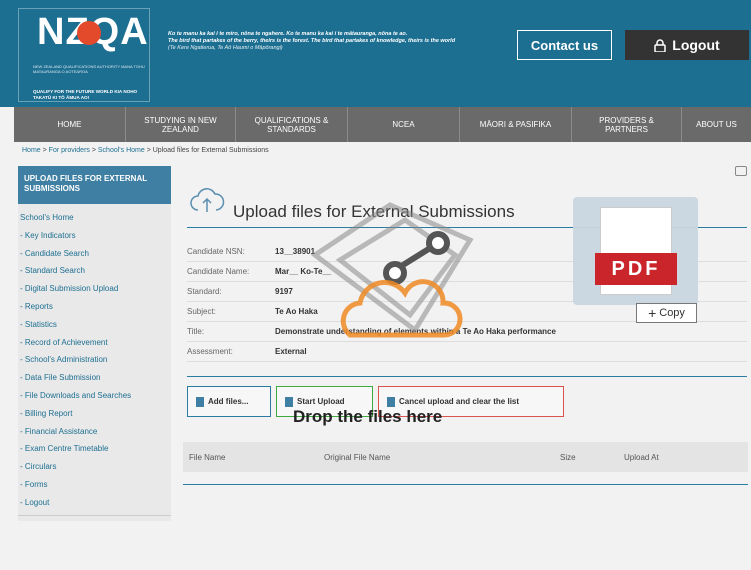 Image resolution: width=751 pixels, height=570 pixels. Describe the element at coordinates (89, 33) in the screenshot. I see `logo-fern-icon` at that location.